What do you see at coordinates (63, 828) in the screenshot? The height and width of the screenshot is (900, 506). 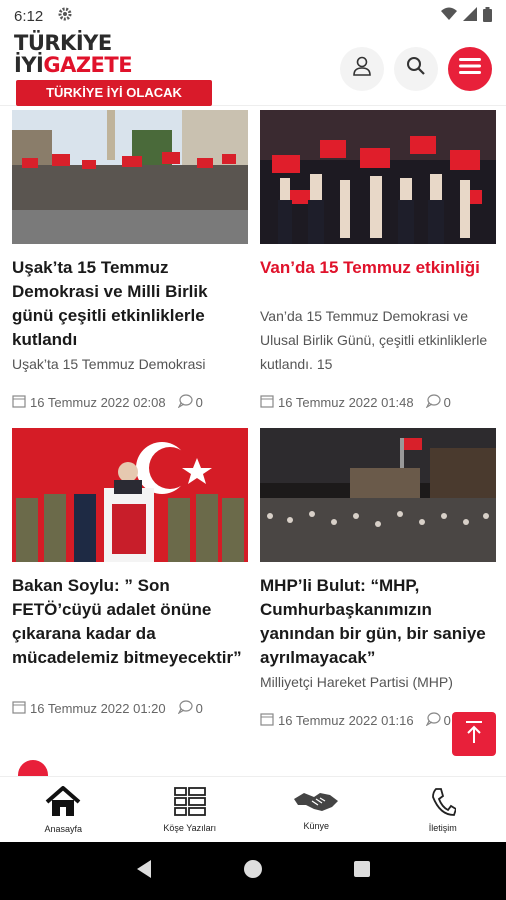 I see `nav-home-label: Anasayfa` at bounding box center [63, 828].